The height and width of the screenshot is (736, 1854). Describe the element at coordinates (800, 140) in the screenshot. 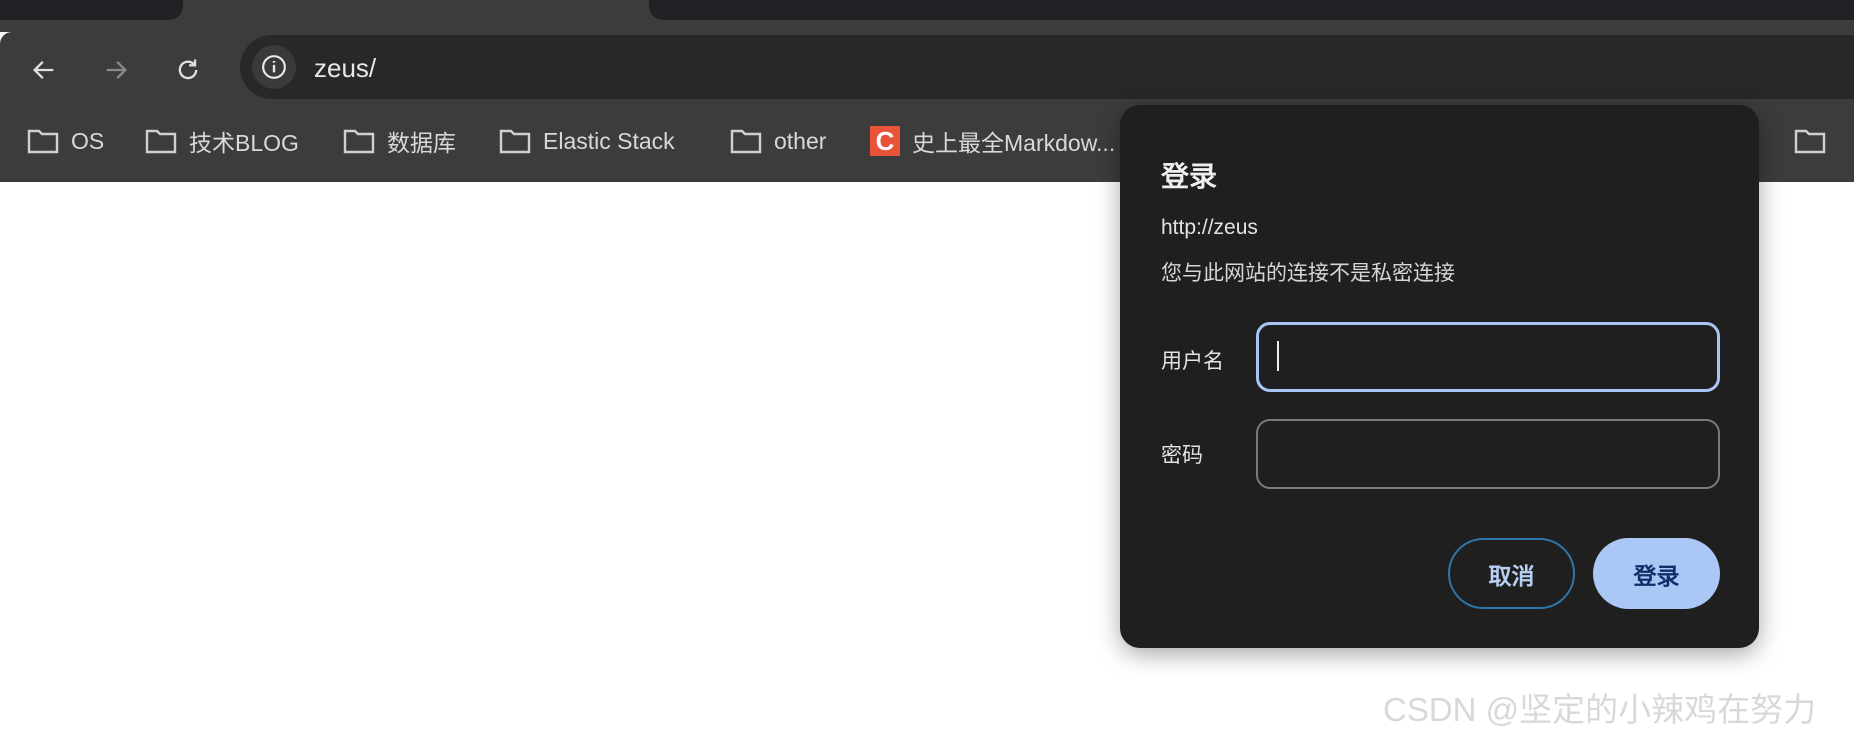

I see `bookmark-label: other` at that location.